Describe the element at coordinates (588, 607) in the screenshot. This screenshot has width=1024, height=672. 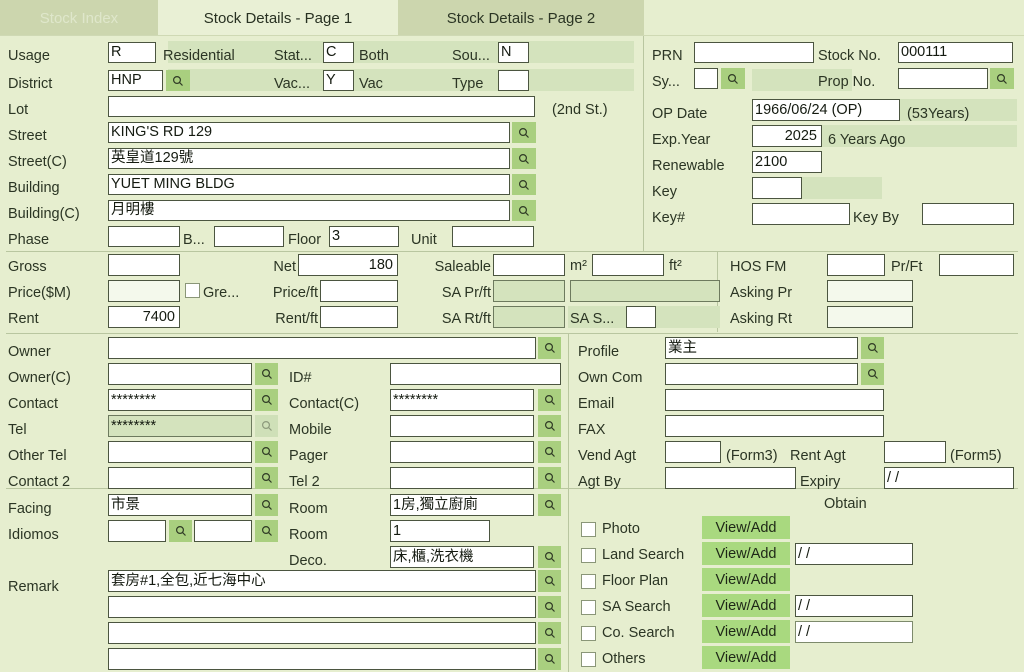
I see `obtain-checkbox-sa-search` at that location.